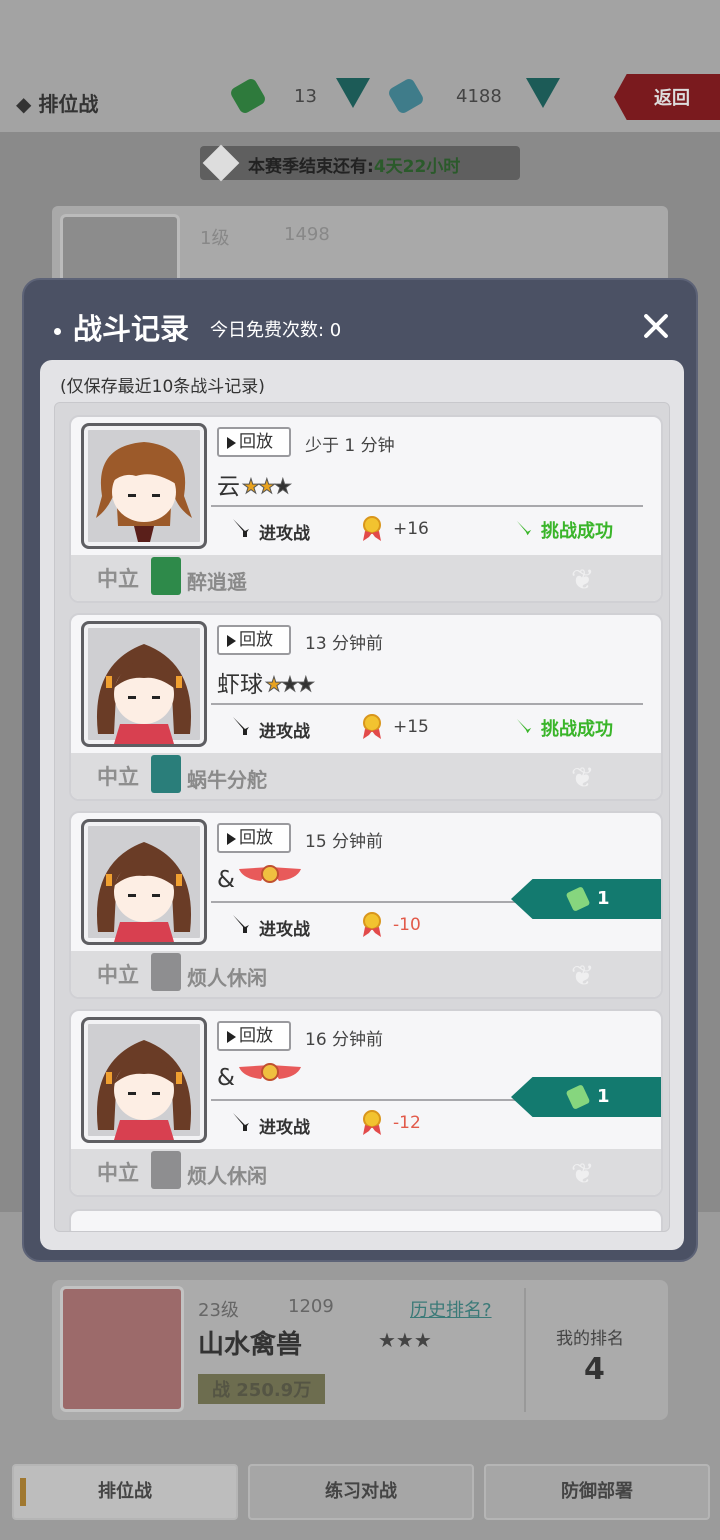  What do you see at coordinates (405, 1340) in the screenshot?
I see `my-stars: ★★★` at bounding box center [405, 1340].